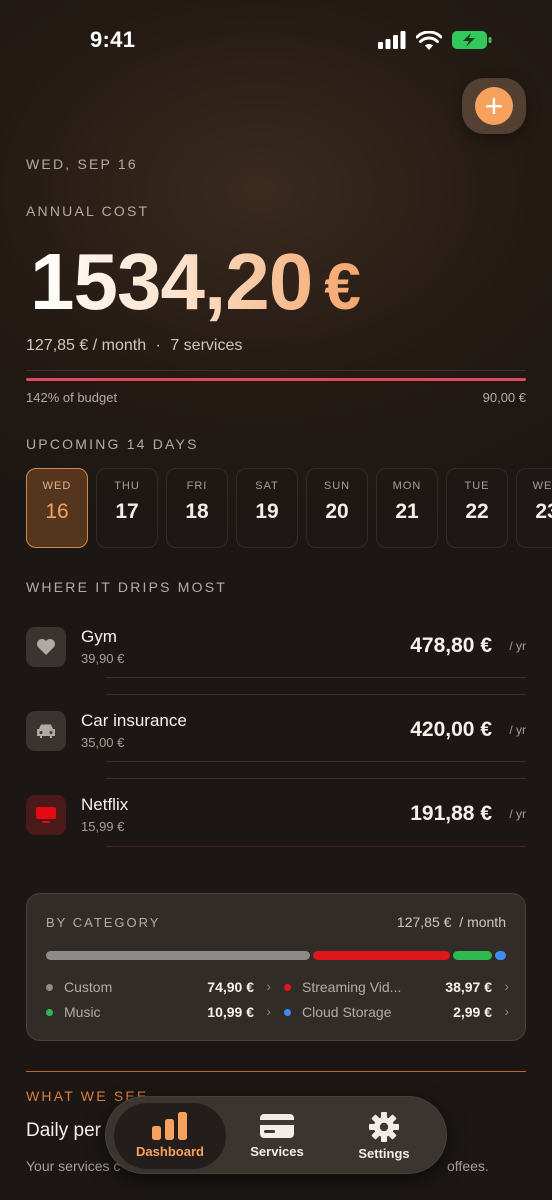 The image size is (552, 1200). What do you see at coordinates (197, 486) in the screenshot?
I see `day-name: FRI` at bounding box center [197, 486].